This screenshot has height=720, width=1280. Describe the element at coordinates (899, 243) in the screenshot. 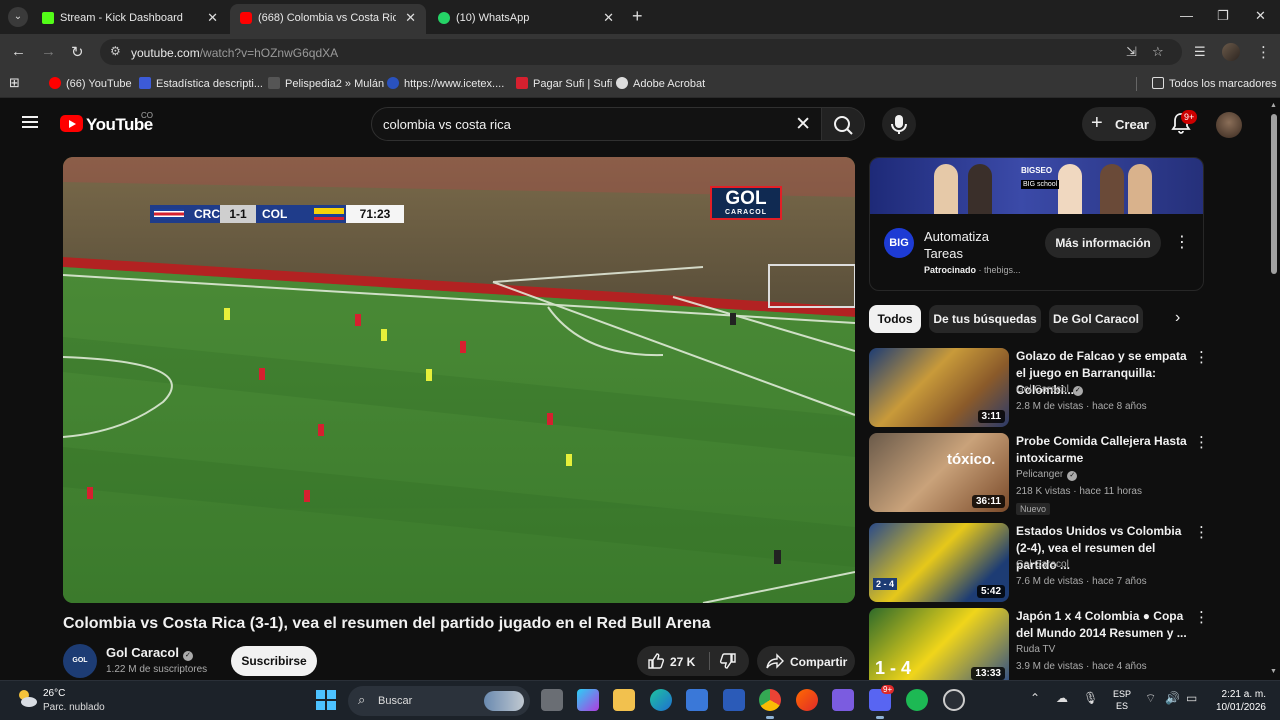

I see `ad-logo: BIG` at that location.